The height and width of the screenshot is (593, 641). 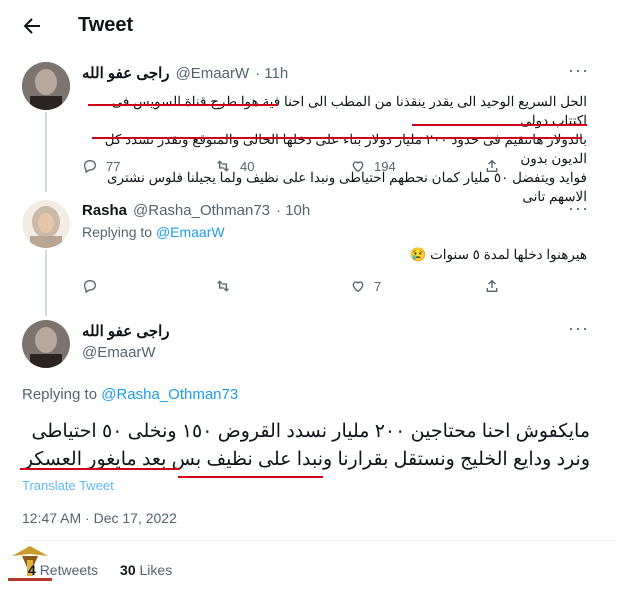 I want to click on mention-link: @EmaarW, so click(x=190, y=232).